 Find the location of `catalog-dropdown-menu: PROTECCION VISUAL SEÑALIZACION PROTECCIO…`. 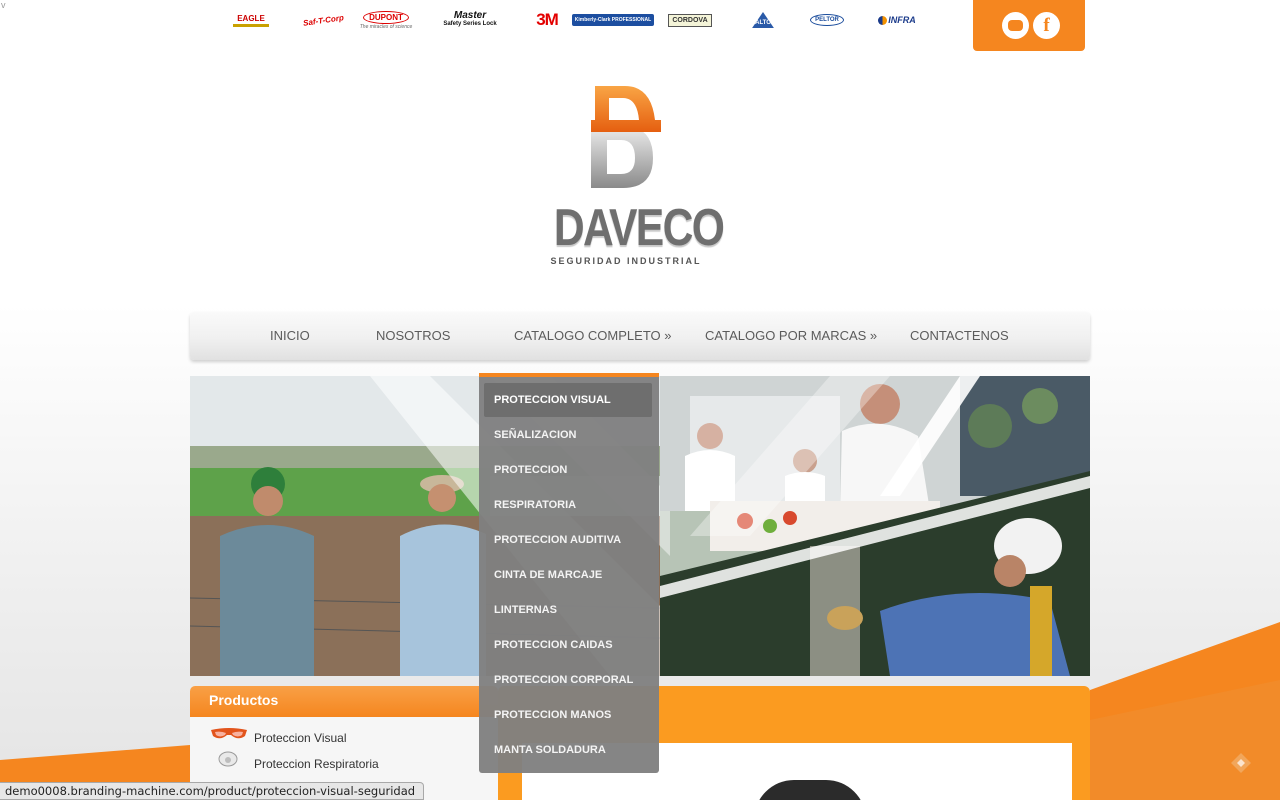

catalog-dropdown-menu: PROTECCION VISUAL SEÑALIZACION PROTECCIO… is located at coordinates (569, 573).